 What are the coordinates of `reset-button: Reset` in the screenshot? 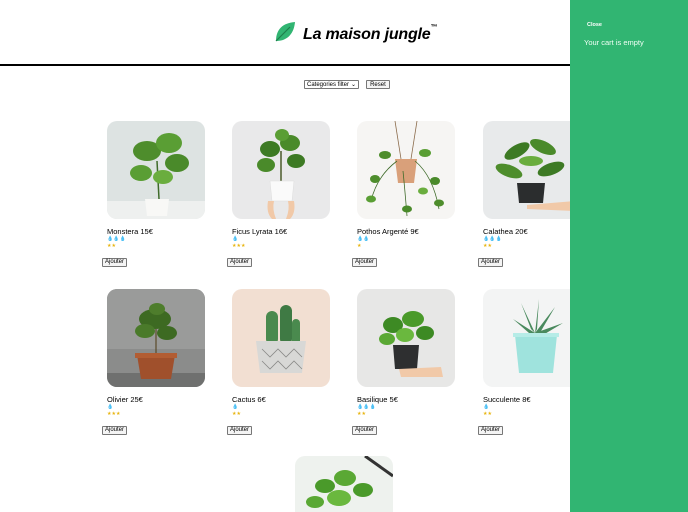 It's located at (378, 84).